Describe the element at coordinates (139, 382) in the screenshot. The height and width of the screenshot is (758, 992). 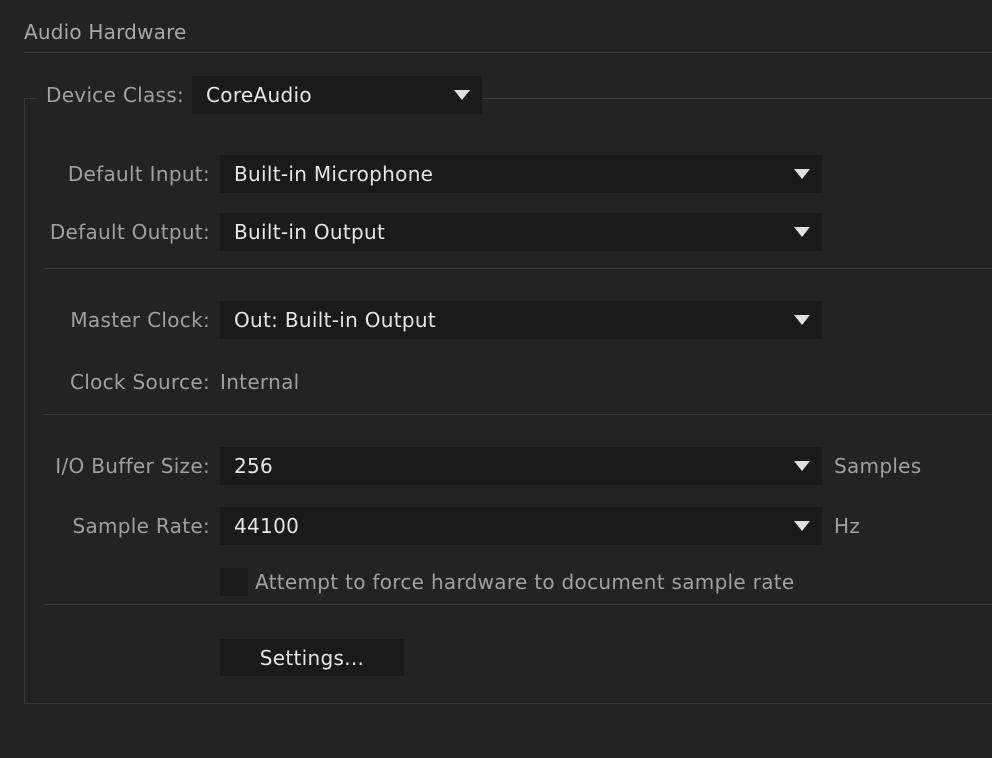
I see `clock-source-label: Clock Source:` at that location.